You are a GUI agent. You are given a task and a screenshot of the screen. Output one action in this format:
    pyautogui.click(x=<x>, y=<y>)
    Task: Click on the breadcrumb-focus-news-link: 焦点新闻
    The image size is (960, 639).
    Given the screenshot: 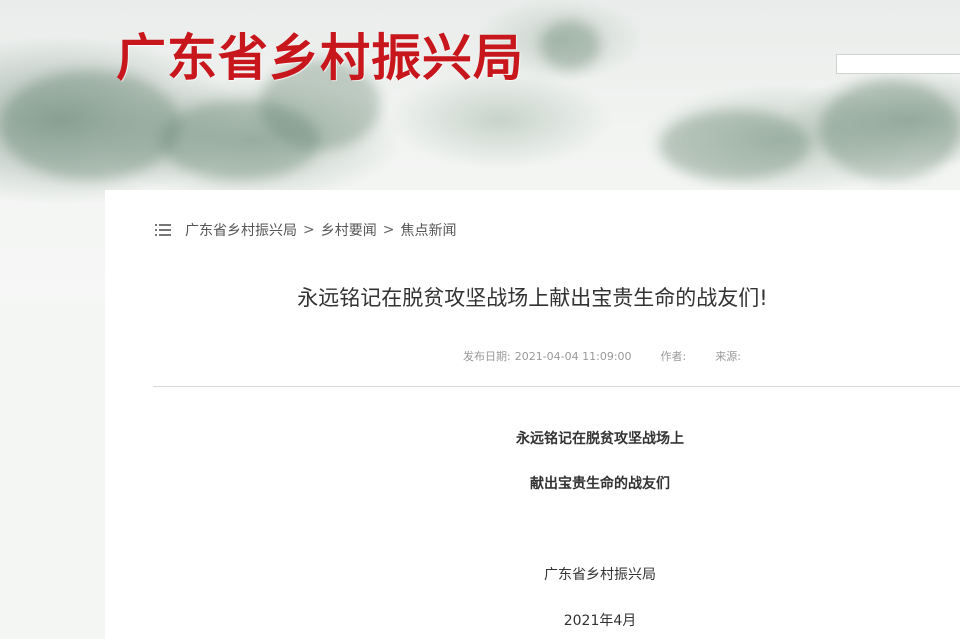 What is the action you would take?
    pyautogui.click(x=428, y=230)
    